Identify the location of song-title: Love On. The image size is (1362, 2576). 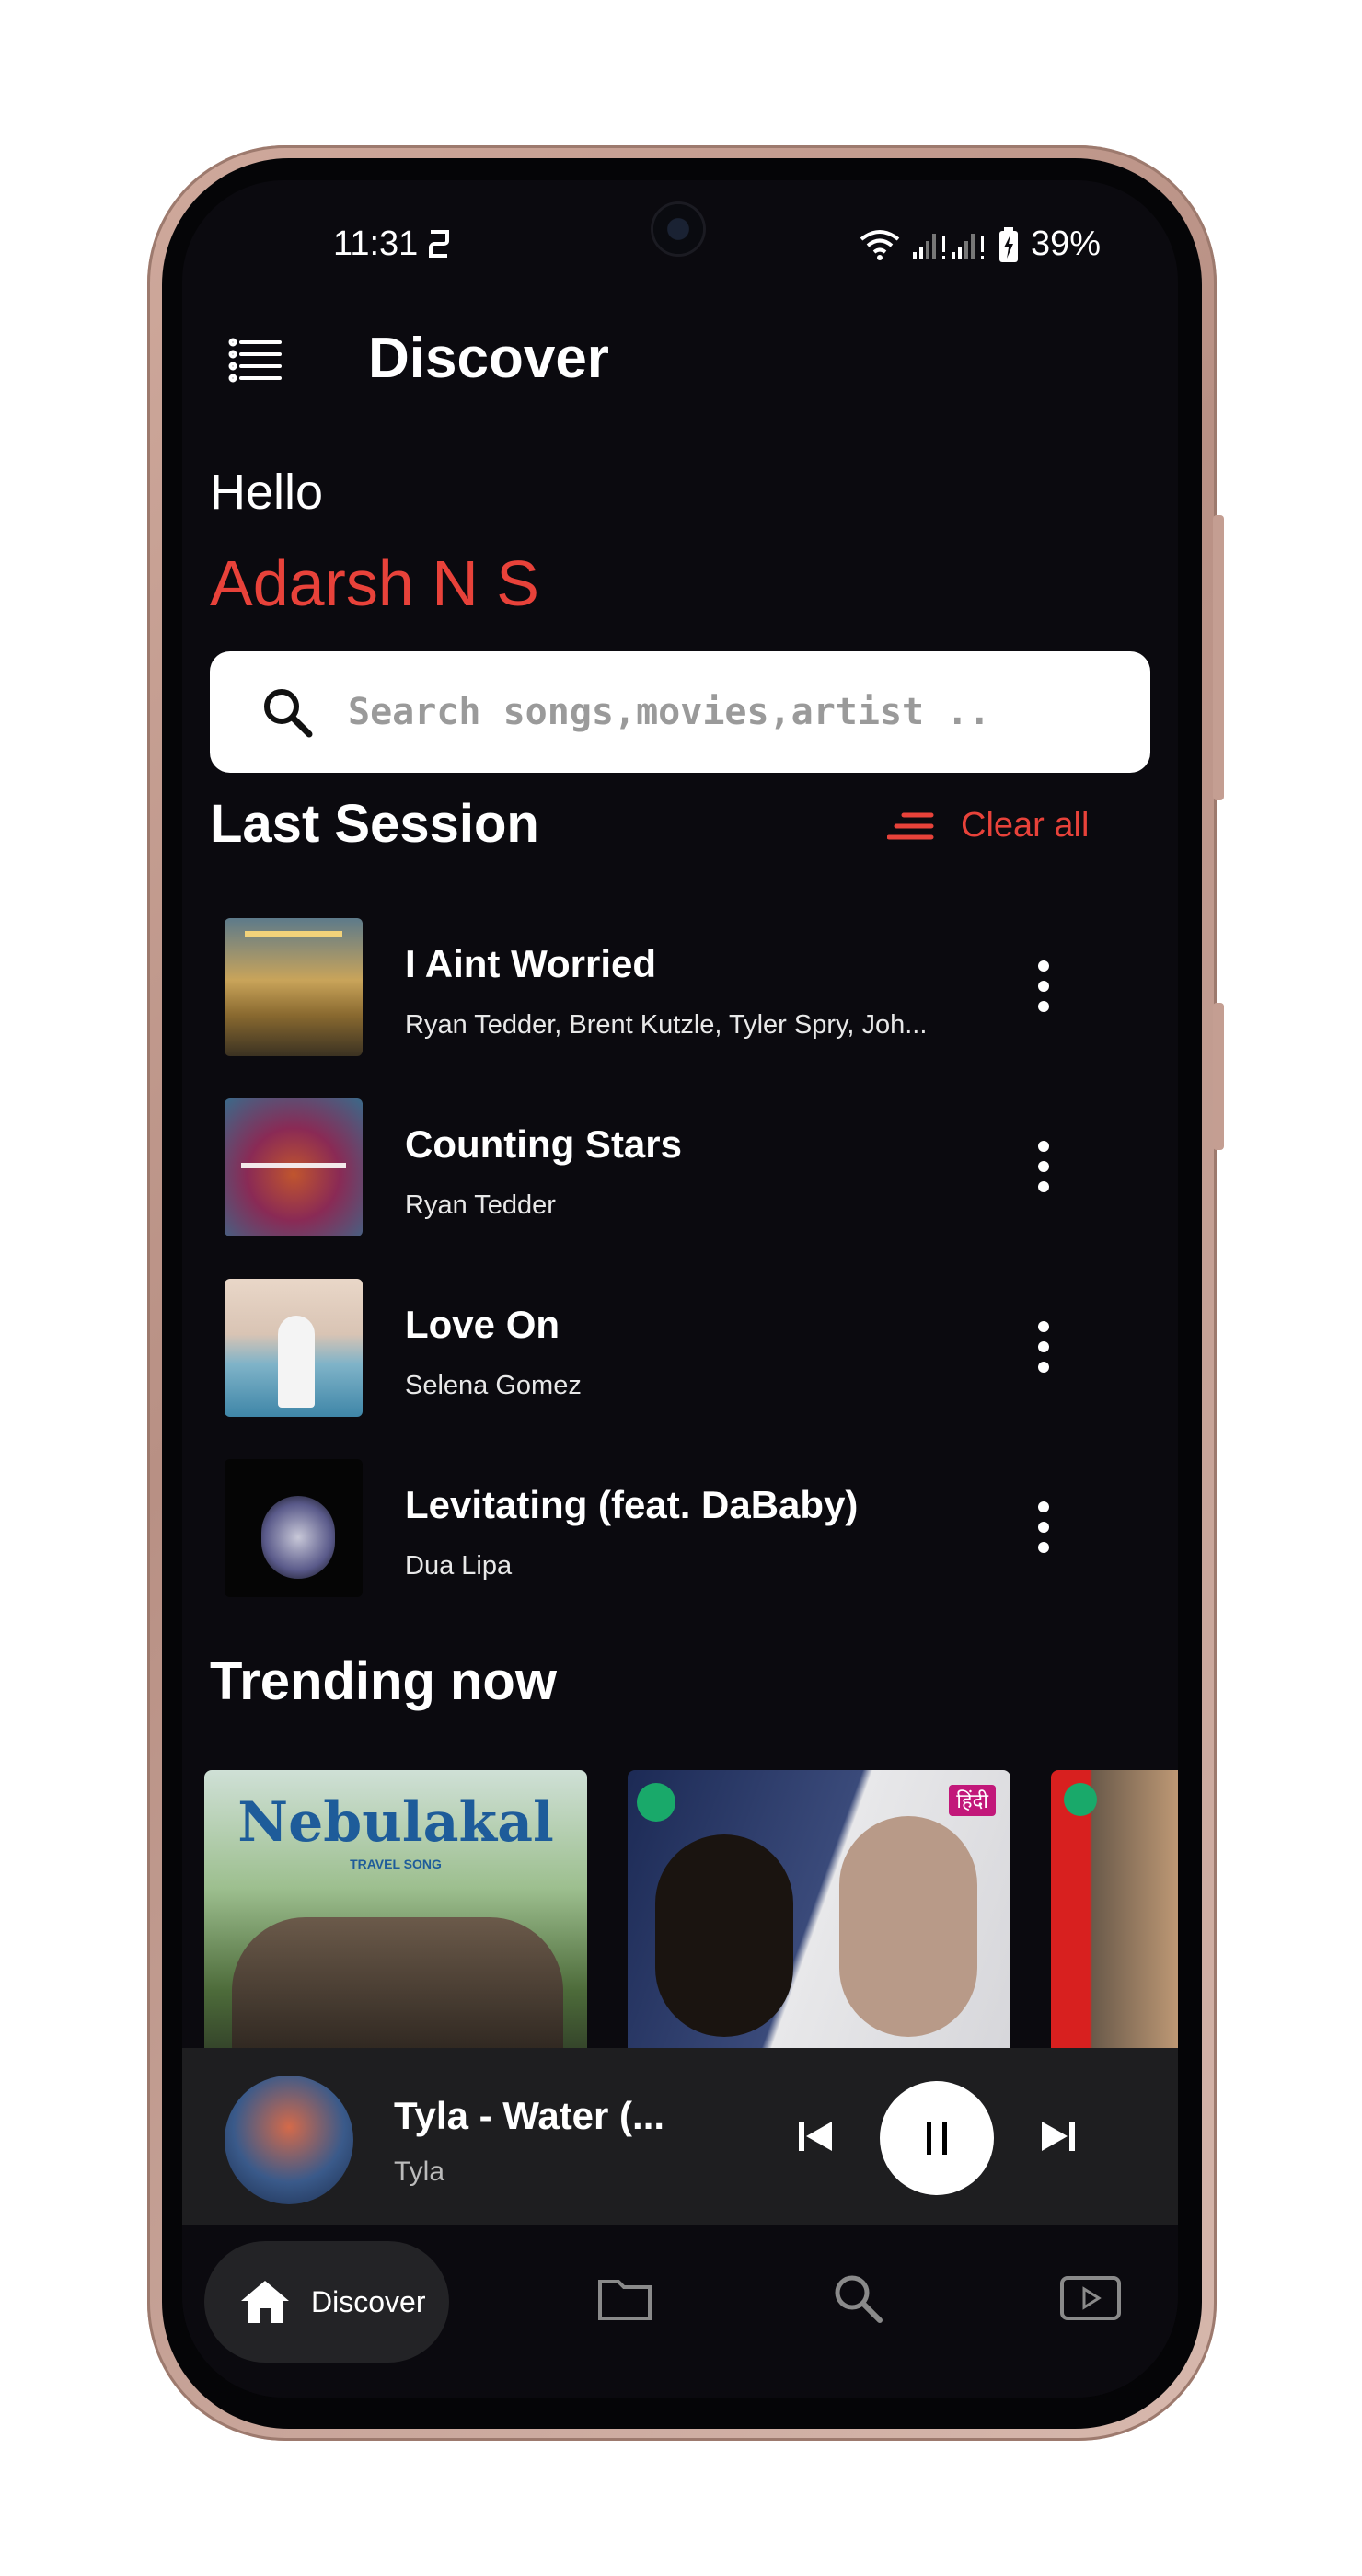
(483, 1324).